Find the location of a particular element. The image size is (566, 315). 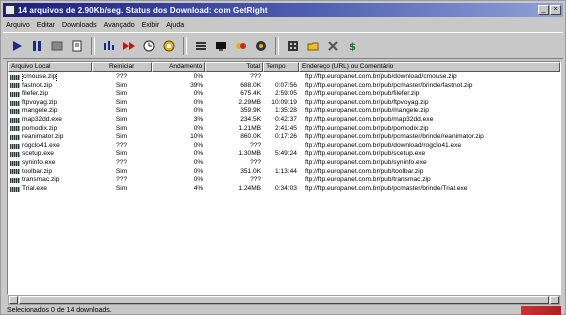

row-file: ftpvoyag.zip is located at coordinates (40, 102).